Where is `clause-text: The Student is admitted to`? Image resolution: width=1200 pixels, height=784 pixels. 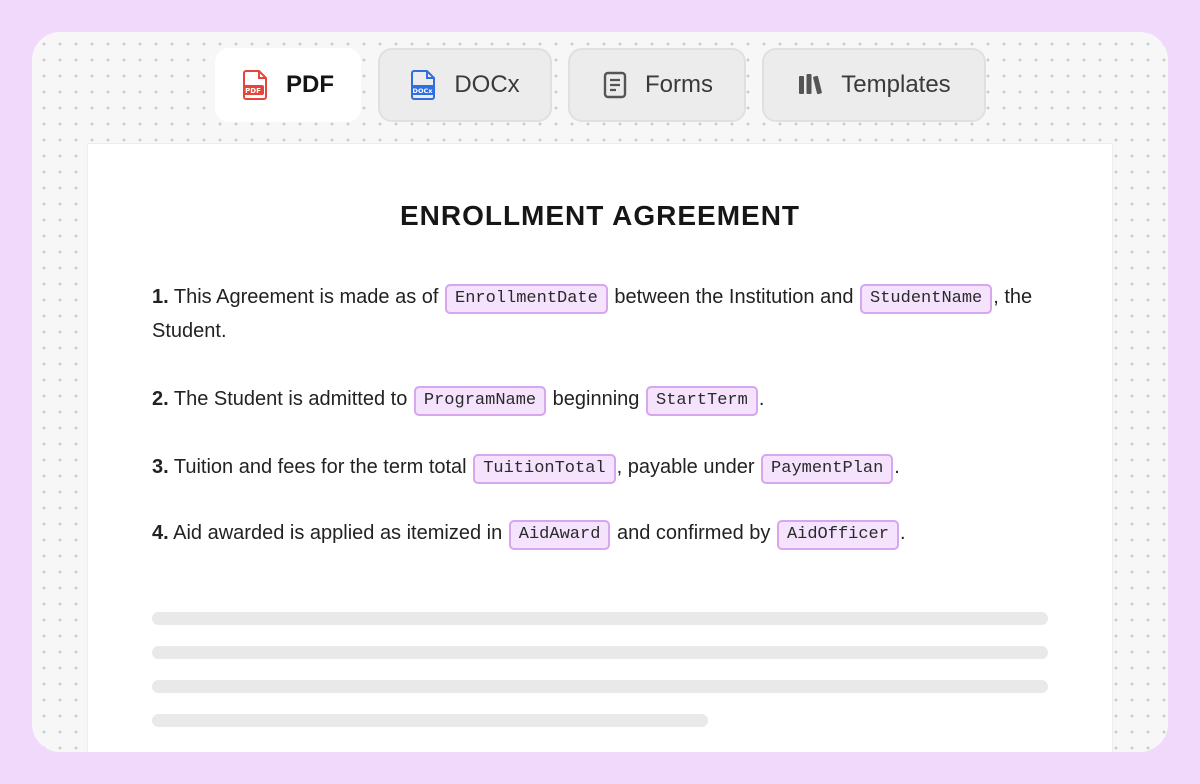 clause-text: The Student is admitted to is located at coordinates (290, 399).